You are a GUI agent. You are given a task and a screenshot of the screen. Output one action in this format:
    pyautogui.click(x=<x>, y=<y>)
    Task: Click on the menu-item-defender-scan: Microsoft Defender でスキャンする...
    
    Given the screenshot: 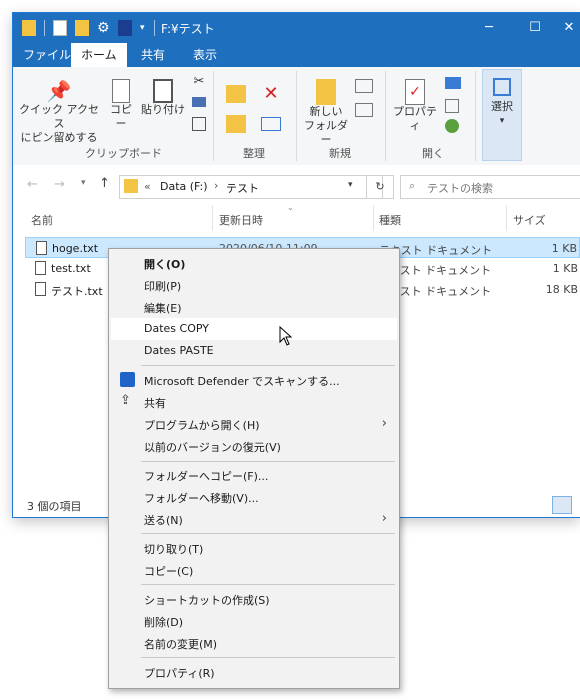 What is the action you would take?
    pyautogui.click(x=254, y=380)
    